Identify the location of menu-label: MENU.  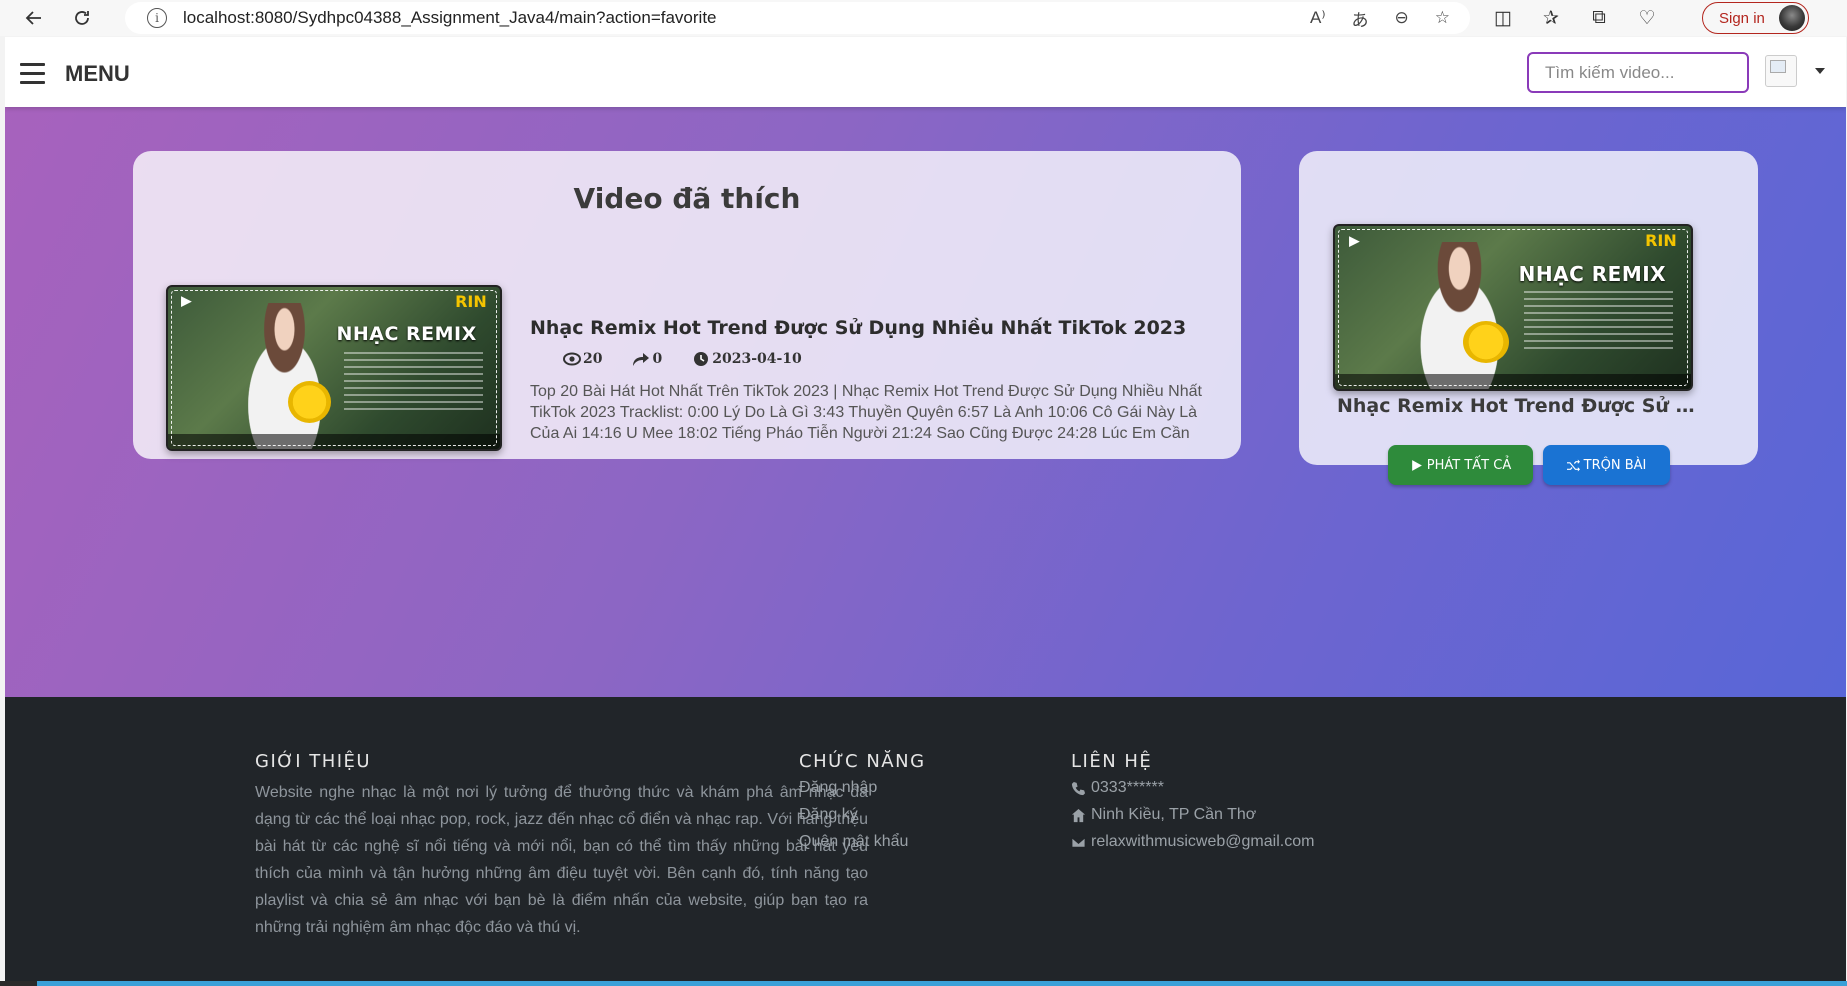
(97, 74).